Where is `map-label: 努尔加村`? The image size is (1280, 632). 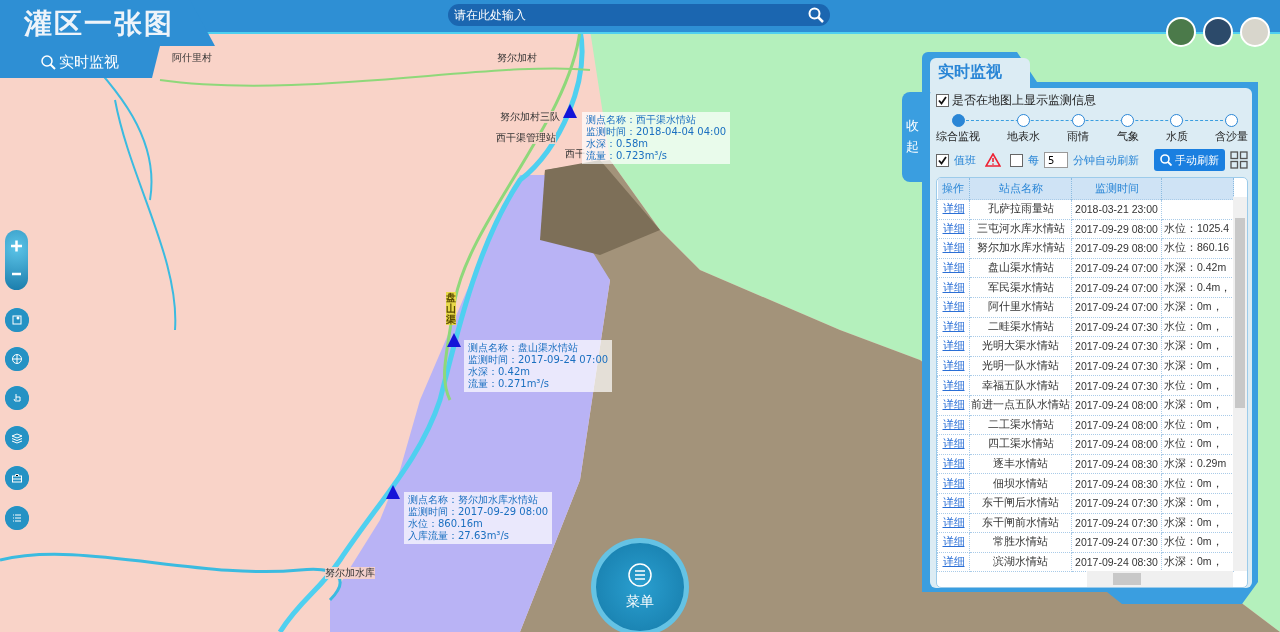
map-label: 努尔加村 is located at coordinates (517, 58).